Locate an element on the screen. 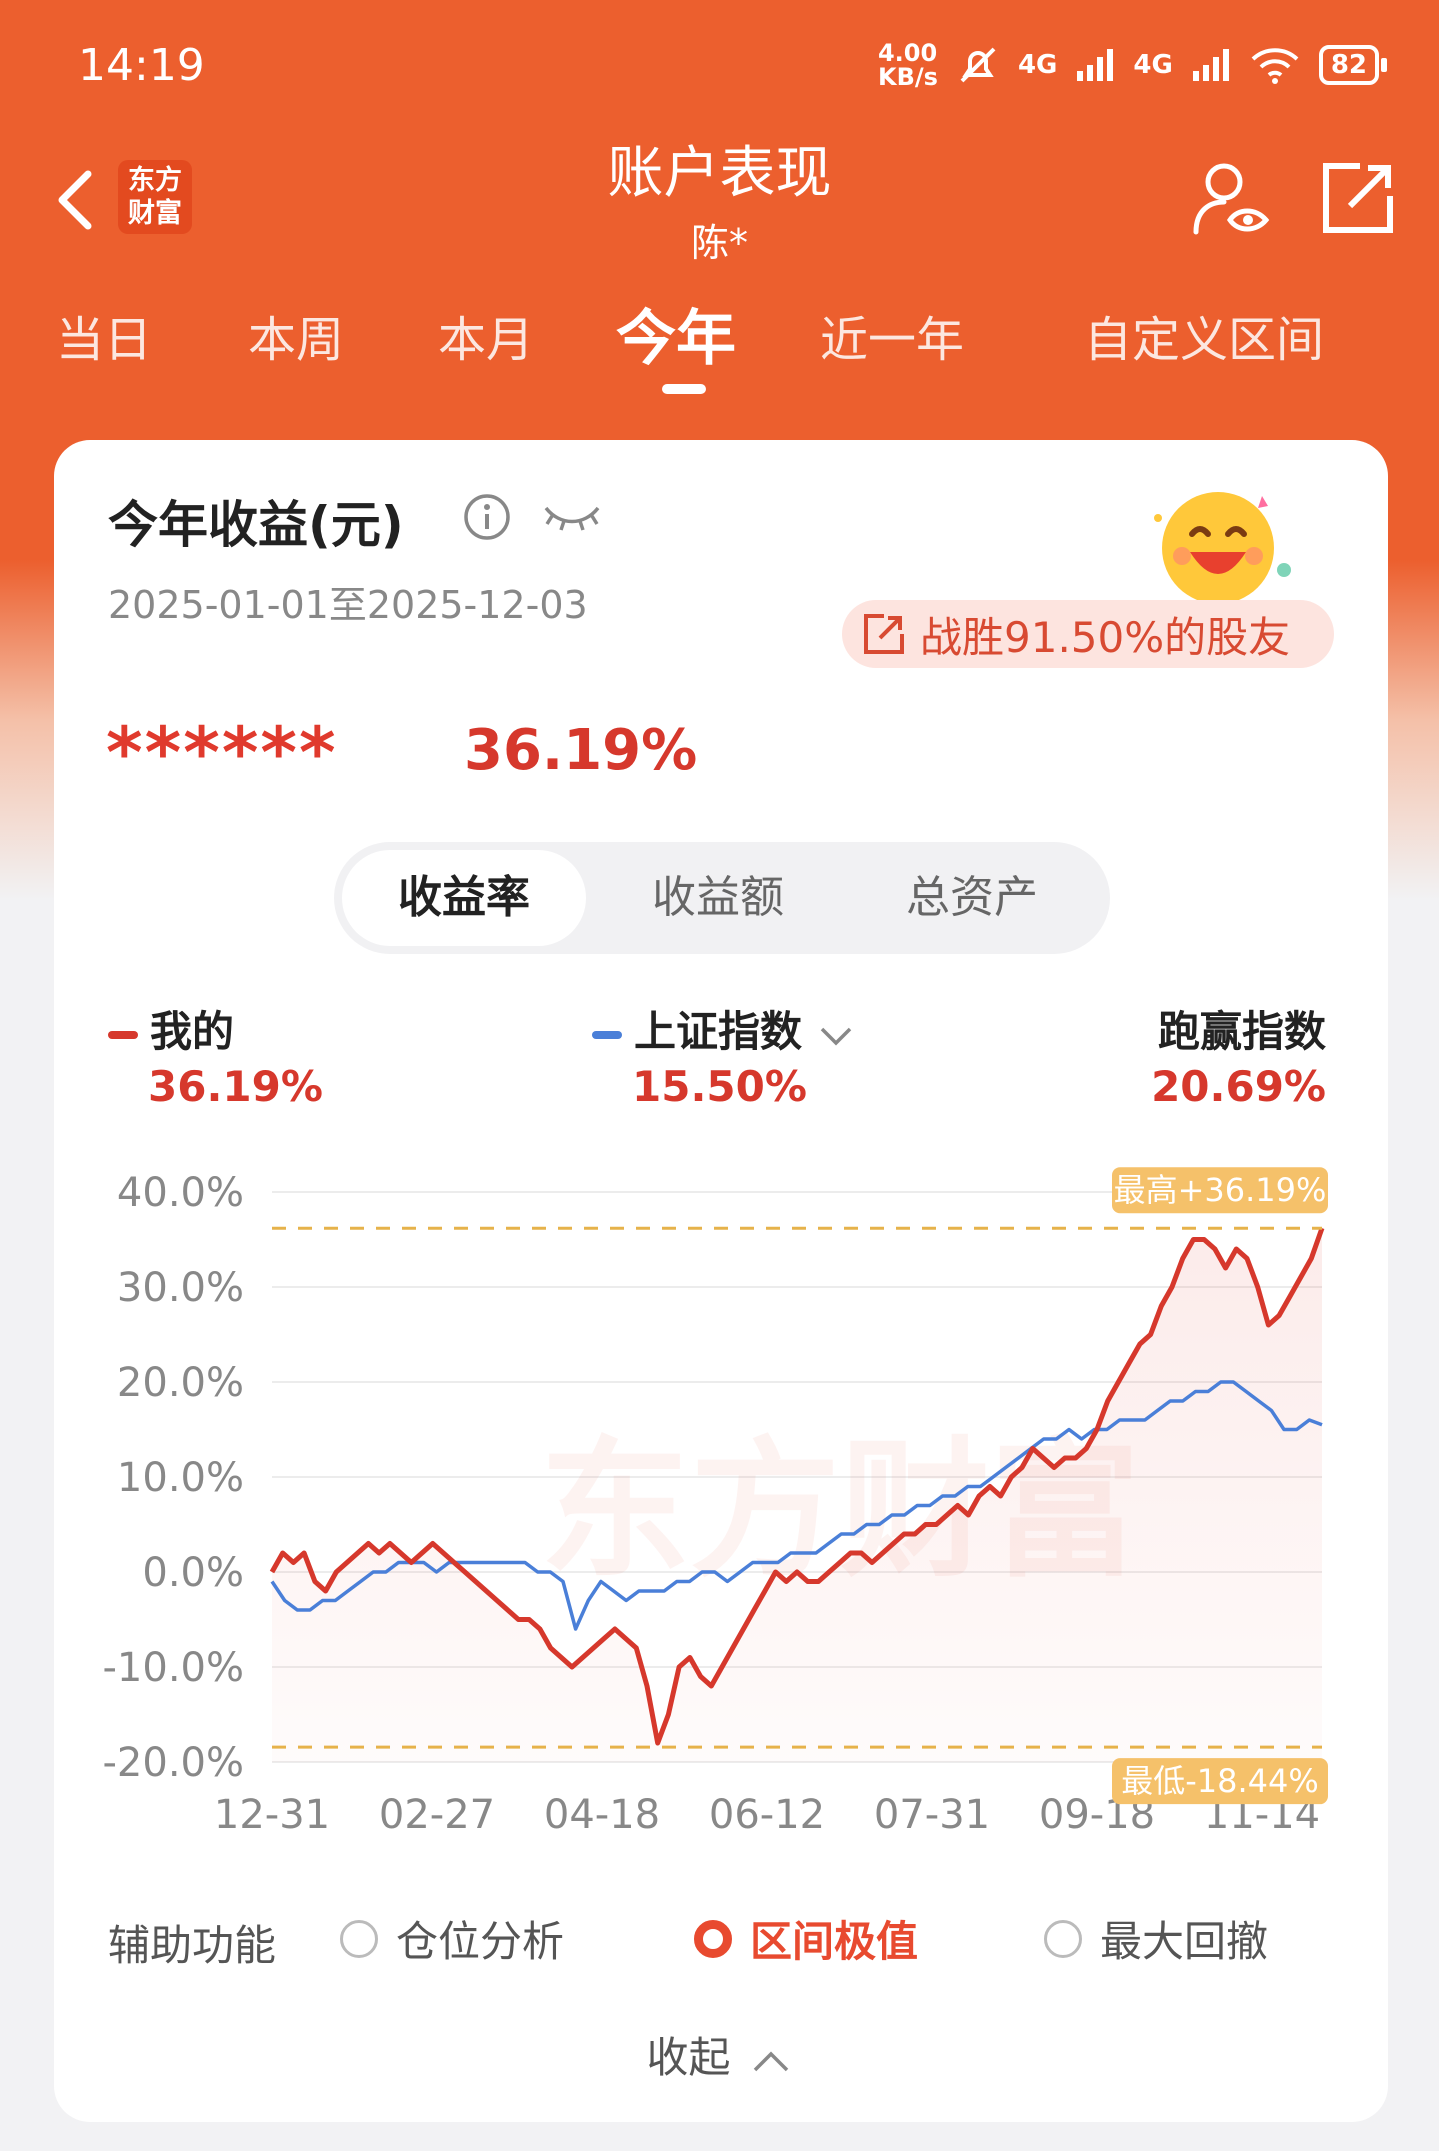 The height and width of the screenshot is (2151, 1439). tab-custom-range: 自定义区间 is located at coordinates (1204, 335).